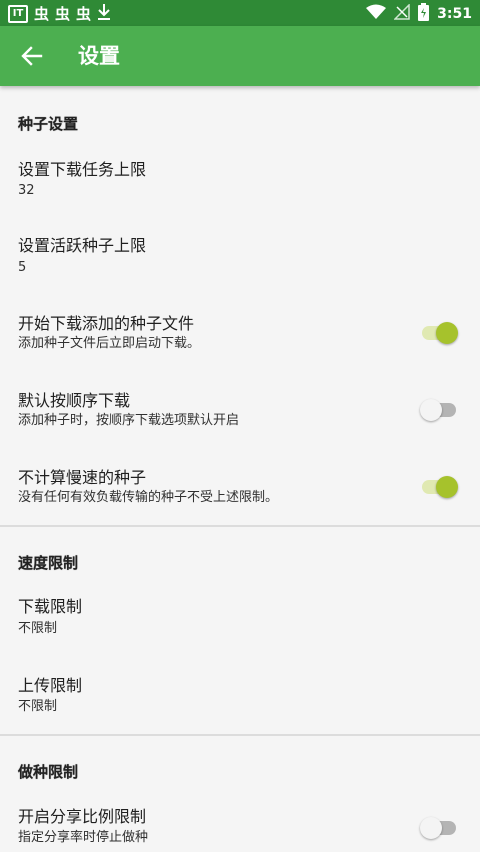  Describe the element at coordinates (376, 14) in the screenshot. I see `wifi-icon` at that location.